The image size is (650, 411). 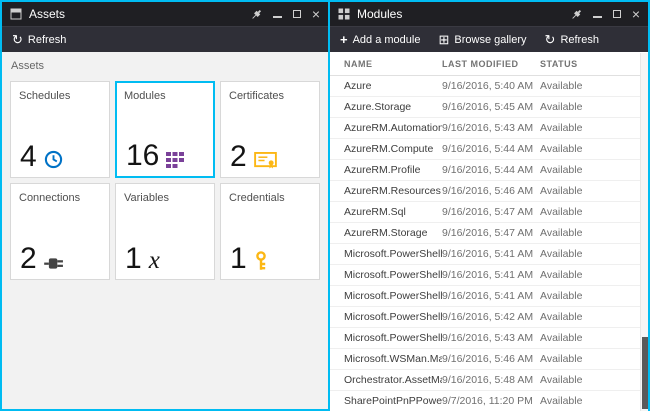 I want to click on table-row: Azure.Storage 9/16/2016, 5:45 AM Available, so click(x=489, y=107).